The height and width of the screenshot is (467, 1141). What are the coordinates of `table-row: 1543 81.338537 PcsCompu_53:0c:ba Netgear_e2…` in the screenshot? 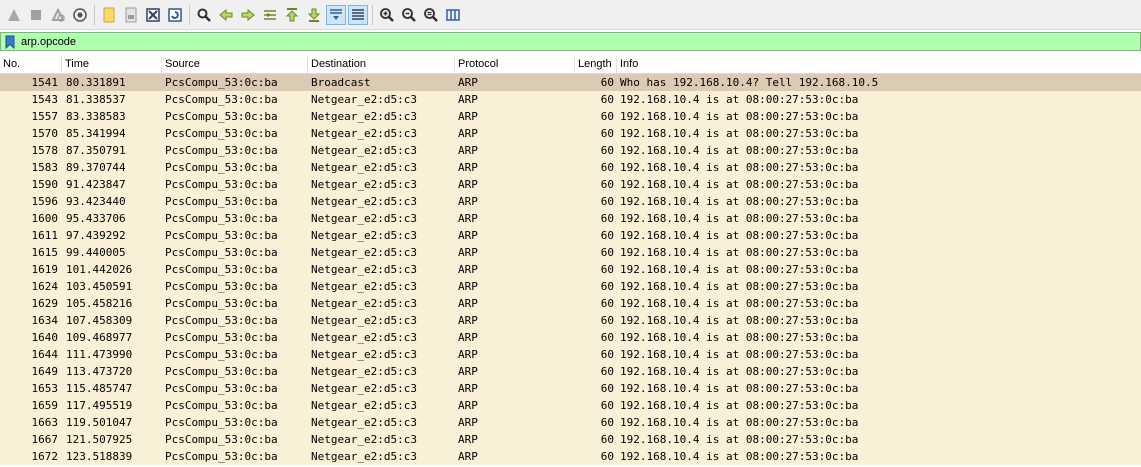 It's located at (570, 99).